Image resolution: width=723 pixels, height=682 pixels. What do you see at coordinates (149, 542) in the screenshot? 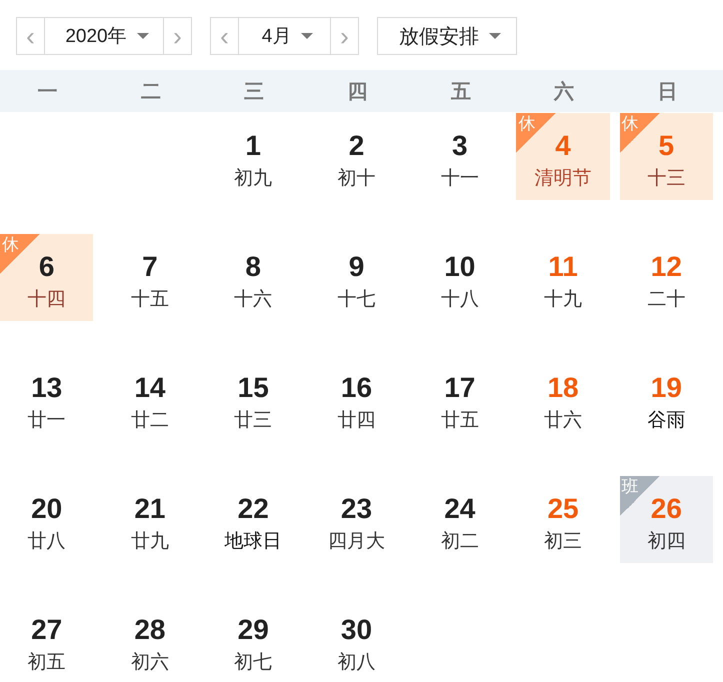
I see `lunar-date: 廿九` at bounding box center [149, 542].